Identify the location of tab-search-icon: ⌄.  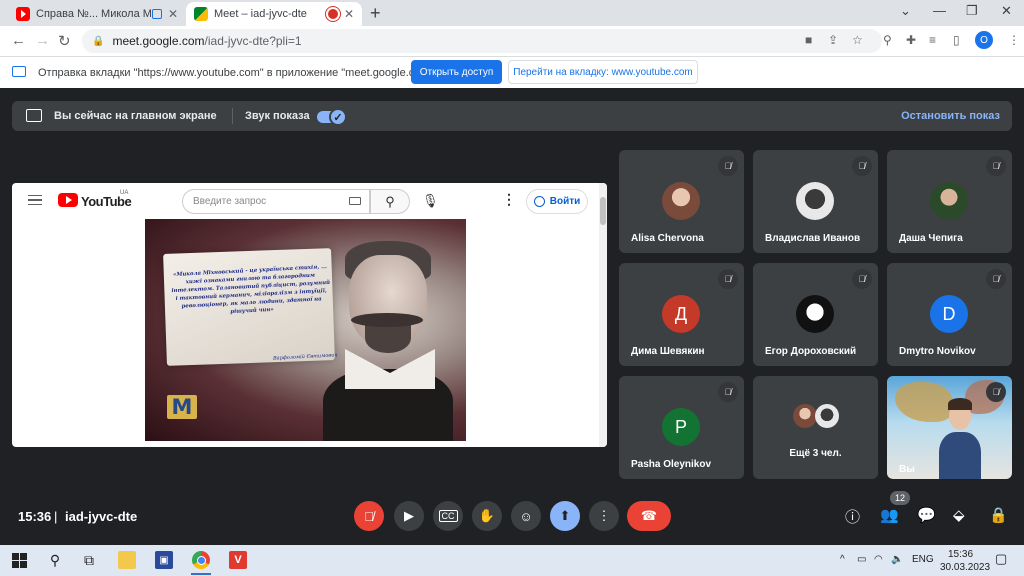
(905, 11).